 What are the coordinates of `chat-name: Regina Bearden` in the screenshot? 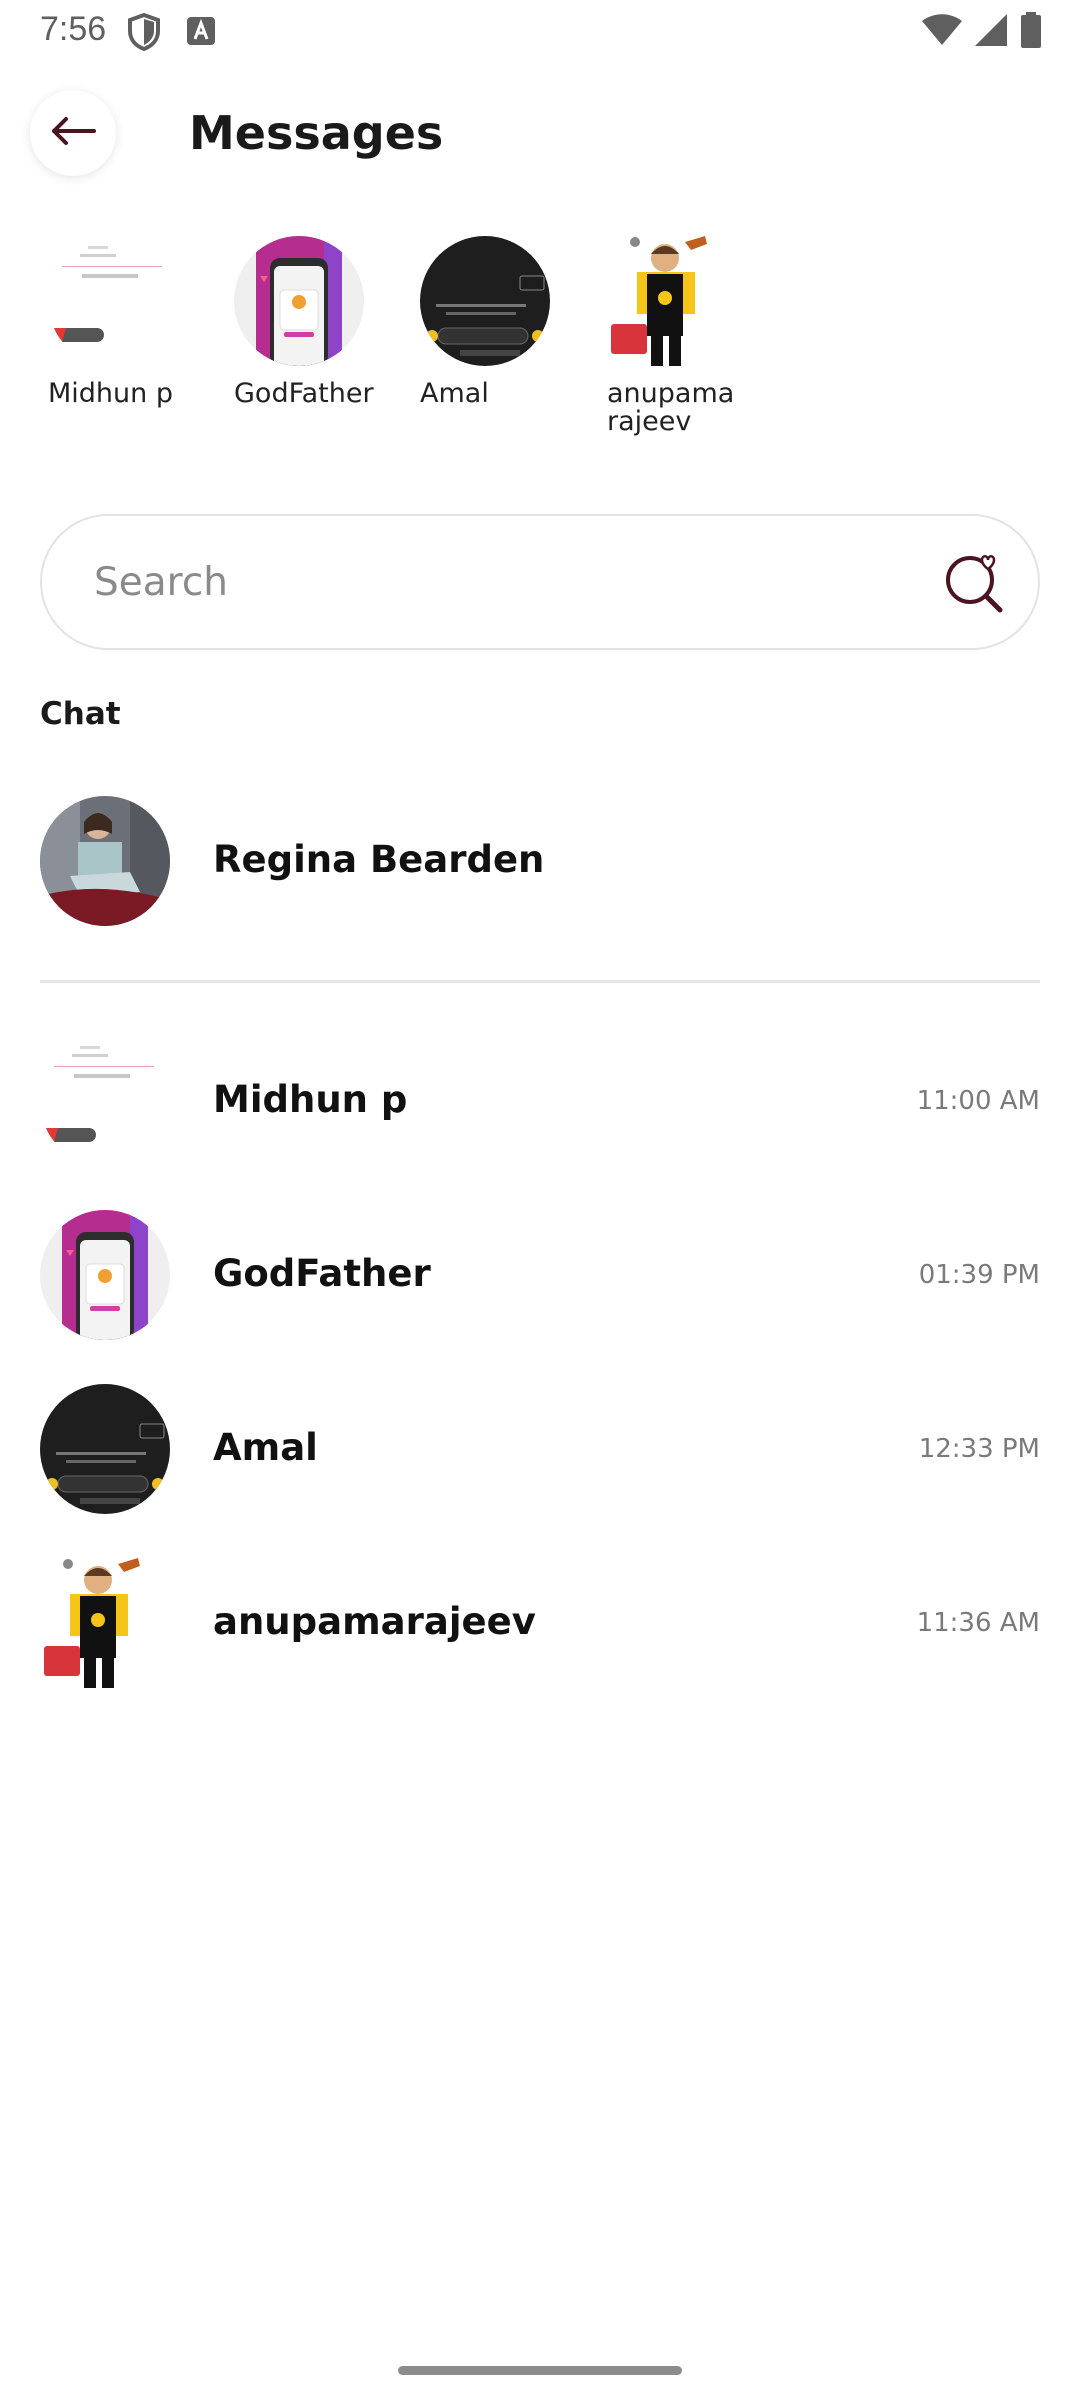 It's located at (379, 859).